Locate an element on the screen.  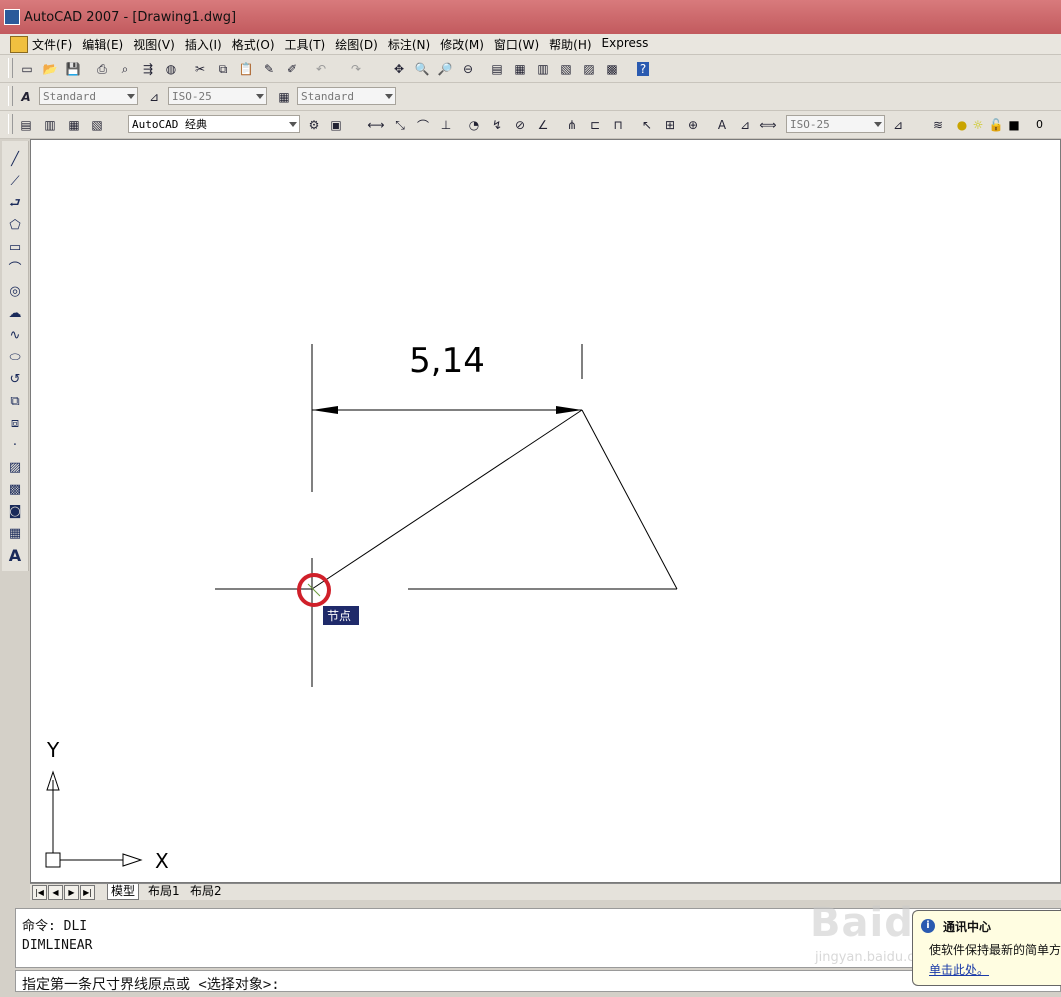
quick-dim-icon: ⋔ is located at coordinates (572, 125).